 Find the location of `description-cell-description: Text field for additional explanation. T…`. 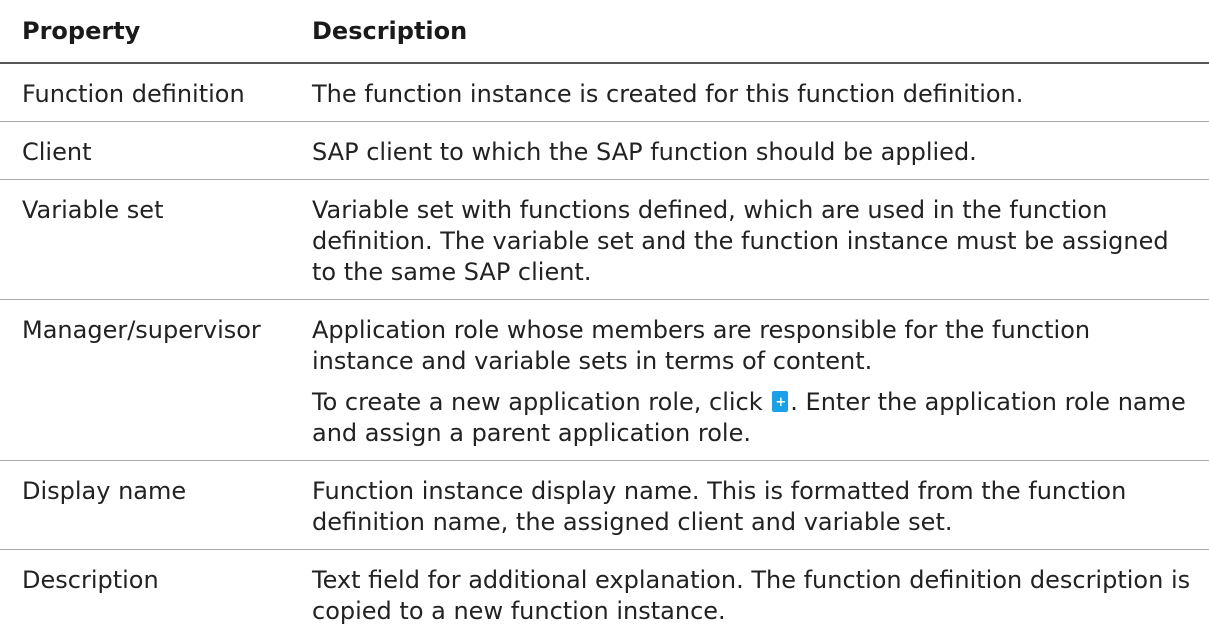

description-cell-description: Text field for additional explanation. T… is located at coordinates (749, 594).